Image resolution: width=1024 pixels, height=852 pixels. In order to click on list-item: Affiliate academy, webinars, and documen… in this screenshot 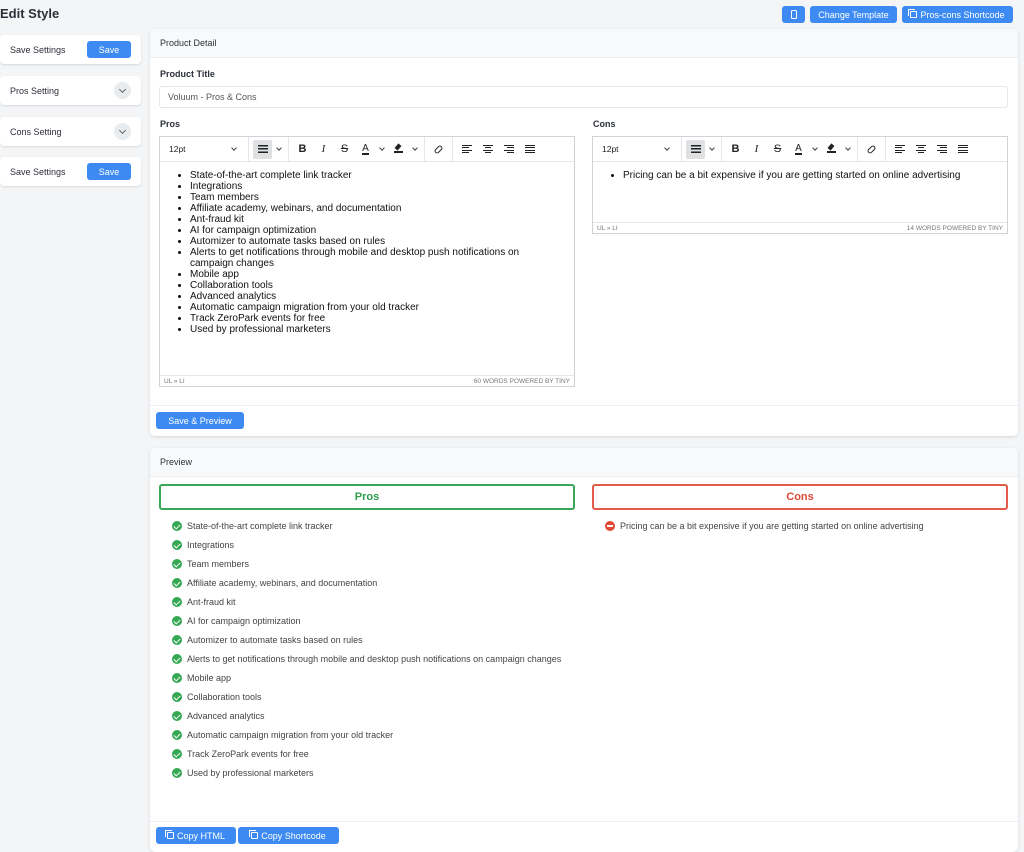, I will do `click(376, 208)`.